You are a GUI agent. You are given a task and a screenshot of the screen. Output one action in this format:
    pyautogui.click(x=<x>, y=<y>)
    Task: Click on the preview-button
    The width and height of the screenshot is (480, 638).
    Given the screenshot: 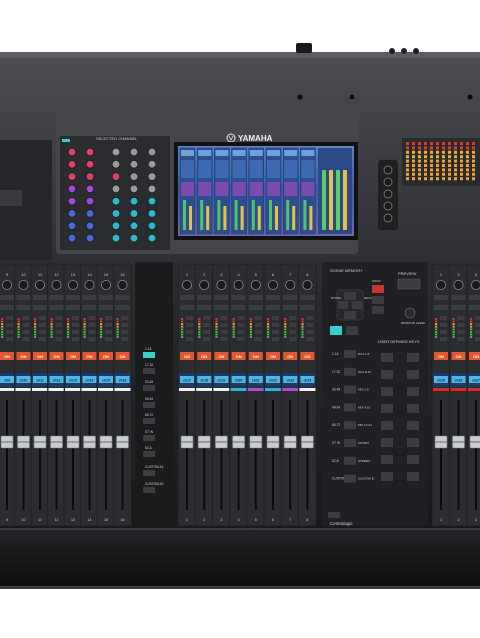 What is the action you would take?
    pyautogui.click(x=409, y=284)
    